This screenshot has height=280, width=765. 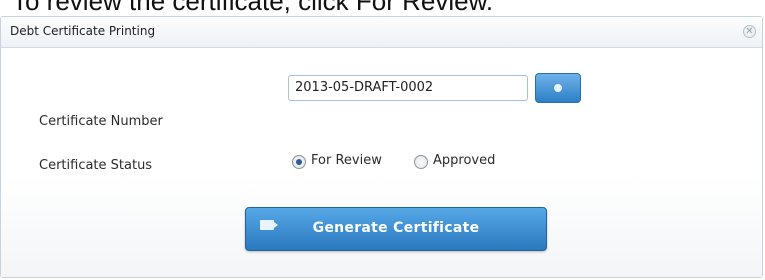 What do you see at coordinates (421, 162) in the screenshot?
I see `approved-radio` at bounding box center [421, 162].